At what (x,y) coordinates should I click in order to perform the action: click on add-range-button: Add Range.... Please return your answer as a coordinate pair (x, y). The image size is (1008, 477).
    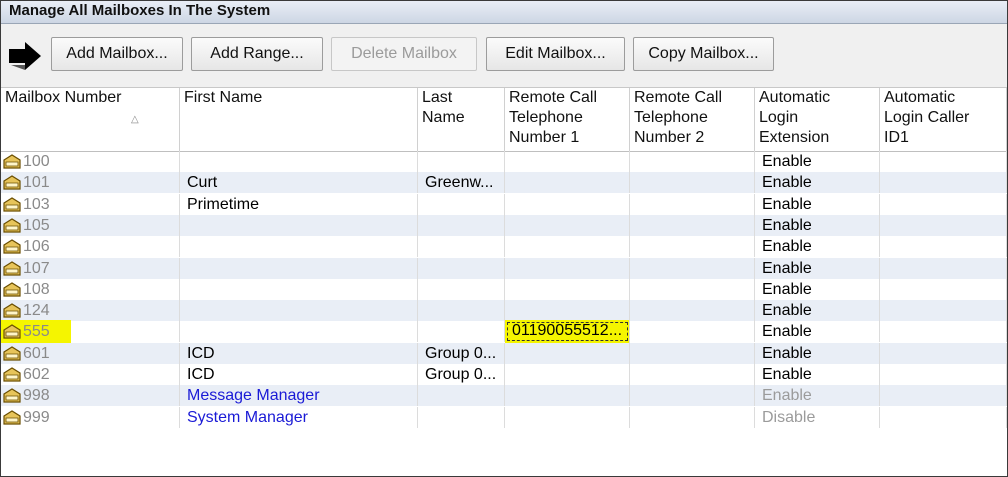
    Looking at the image, I should click on (257, 54).